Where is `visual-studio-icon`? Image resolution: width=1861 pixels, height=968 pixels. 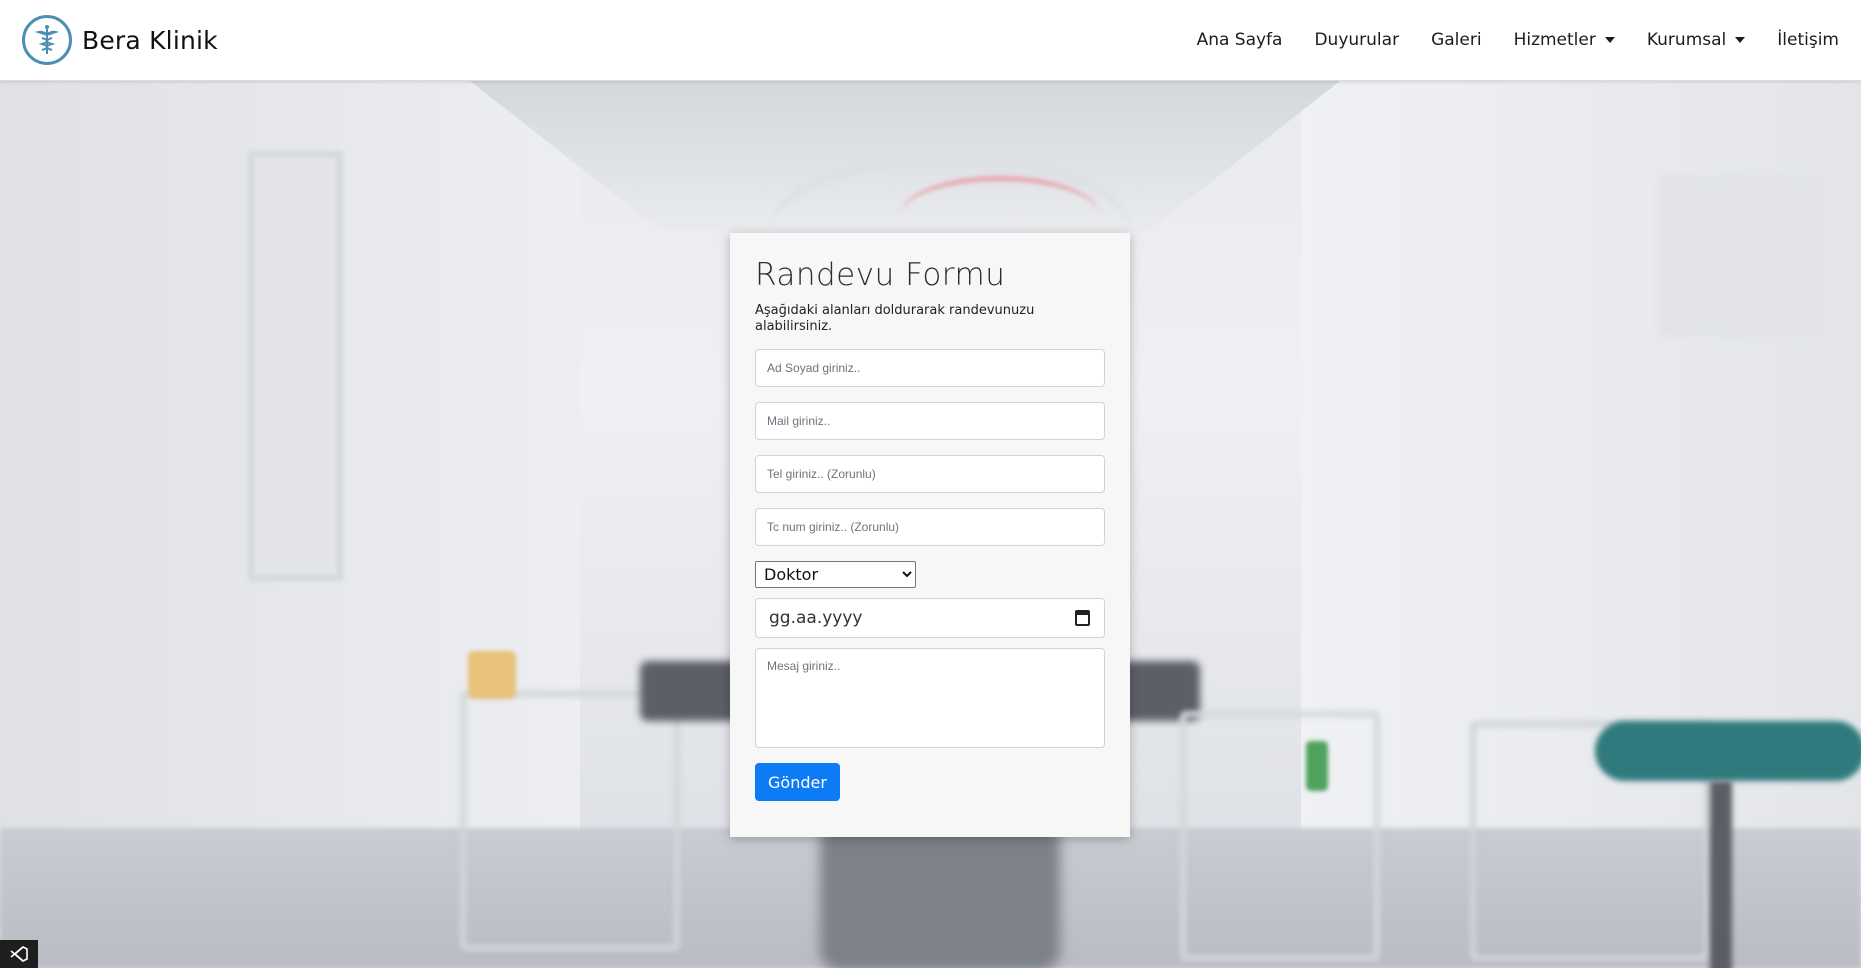
visual-studio-icon is located at coordinates (19, 954).